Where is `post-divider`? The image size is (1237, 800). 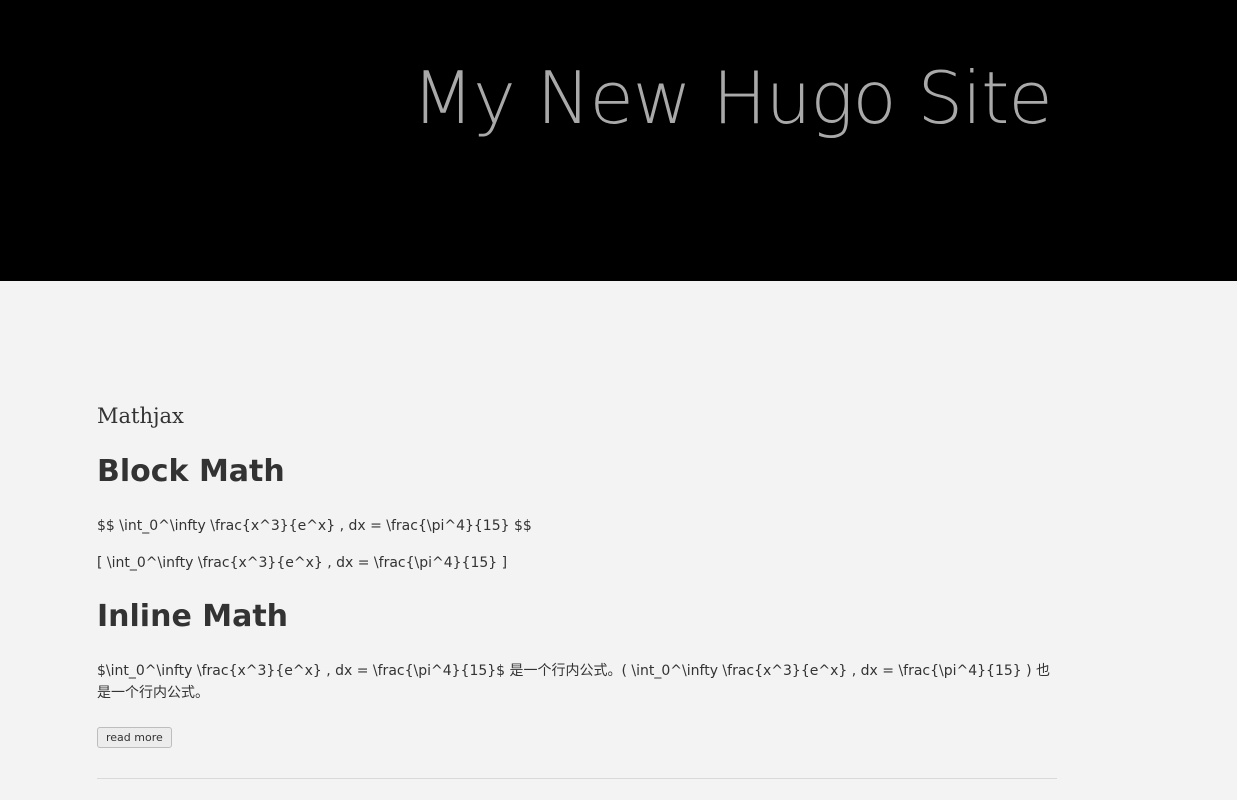 post-divider is located at coordinates (577, 778).